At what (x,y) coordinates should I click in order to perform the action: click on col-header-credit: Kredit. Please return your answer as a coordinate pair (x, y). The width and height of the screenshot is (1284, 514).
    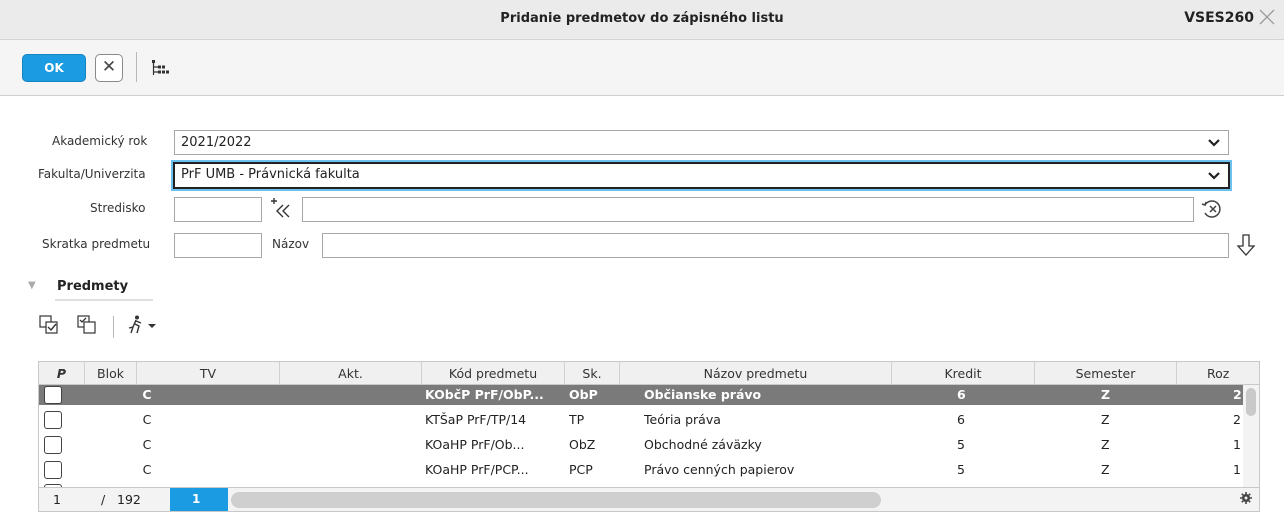
    Looking at the image, I should click on (963, 373).